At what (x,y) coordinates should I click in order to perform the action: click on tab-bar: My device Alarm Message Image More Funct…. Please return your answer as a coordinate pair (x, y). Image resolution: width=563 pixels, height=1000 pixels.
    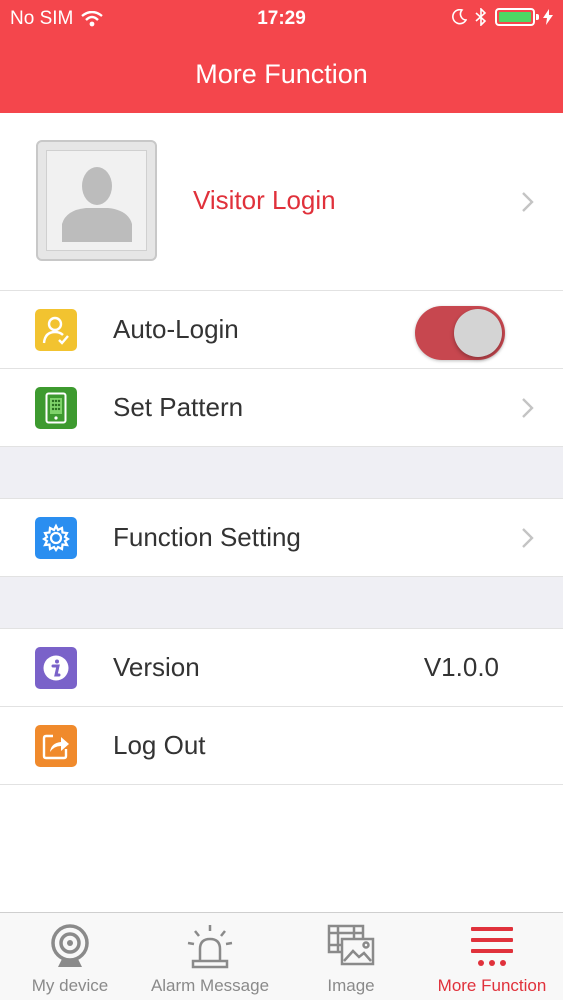
    Looking at the image, I should click on (281, 956).